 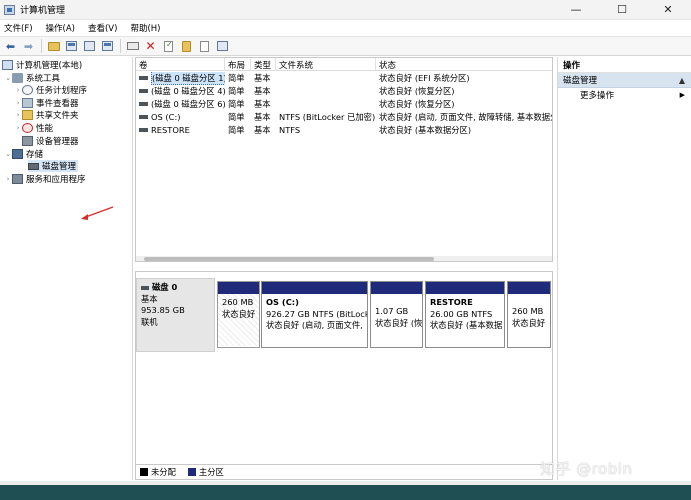 I want to click on legend-primary: 主分区, so click(x=205, y=472).